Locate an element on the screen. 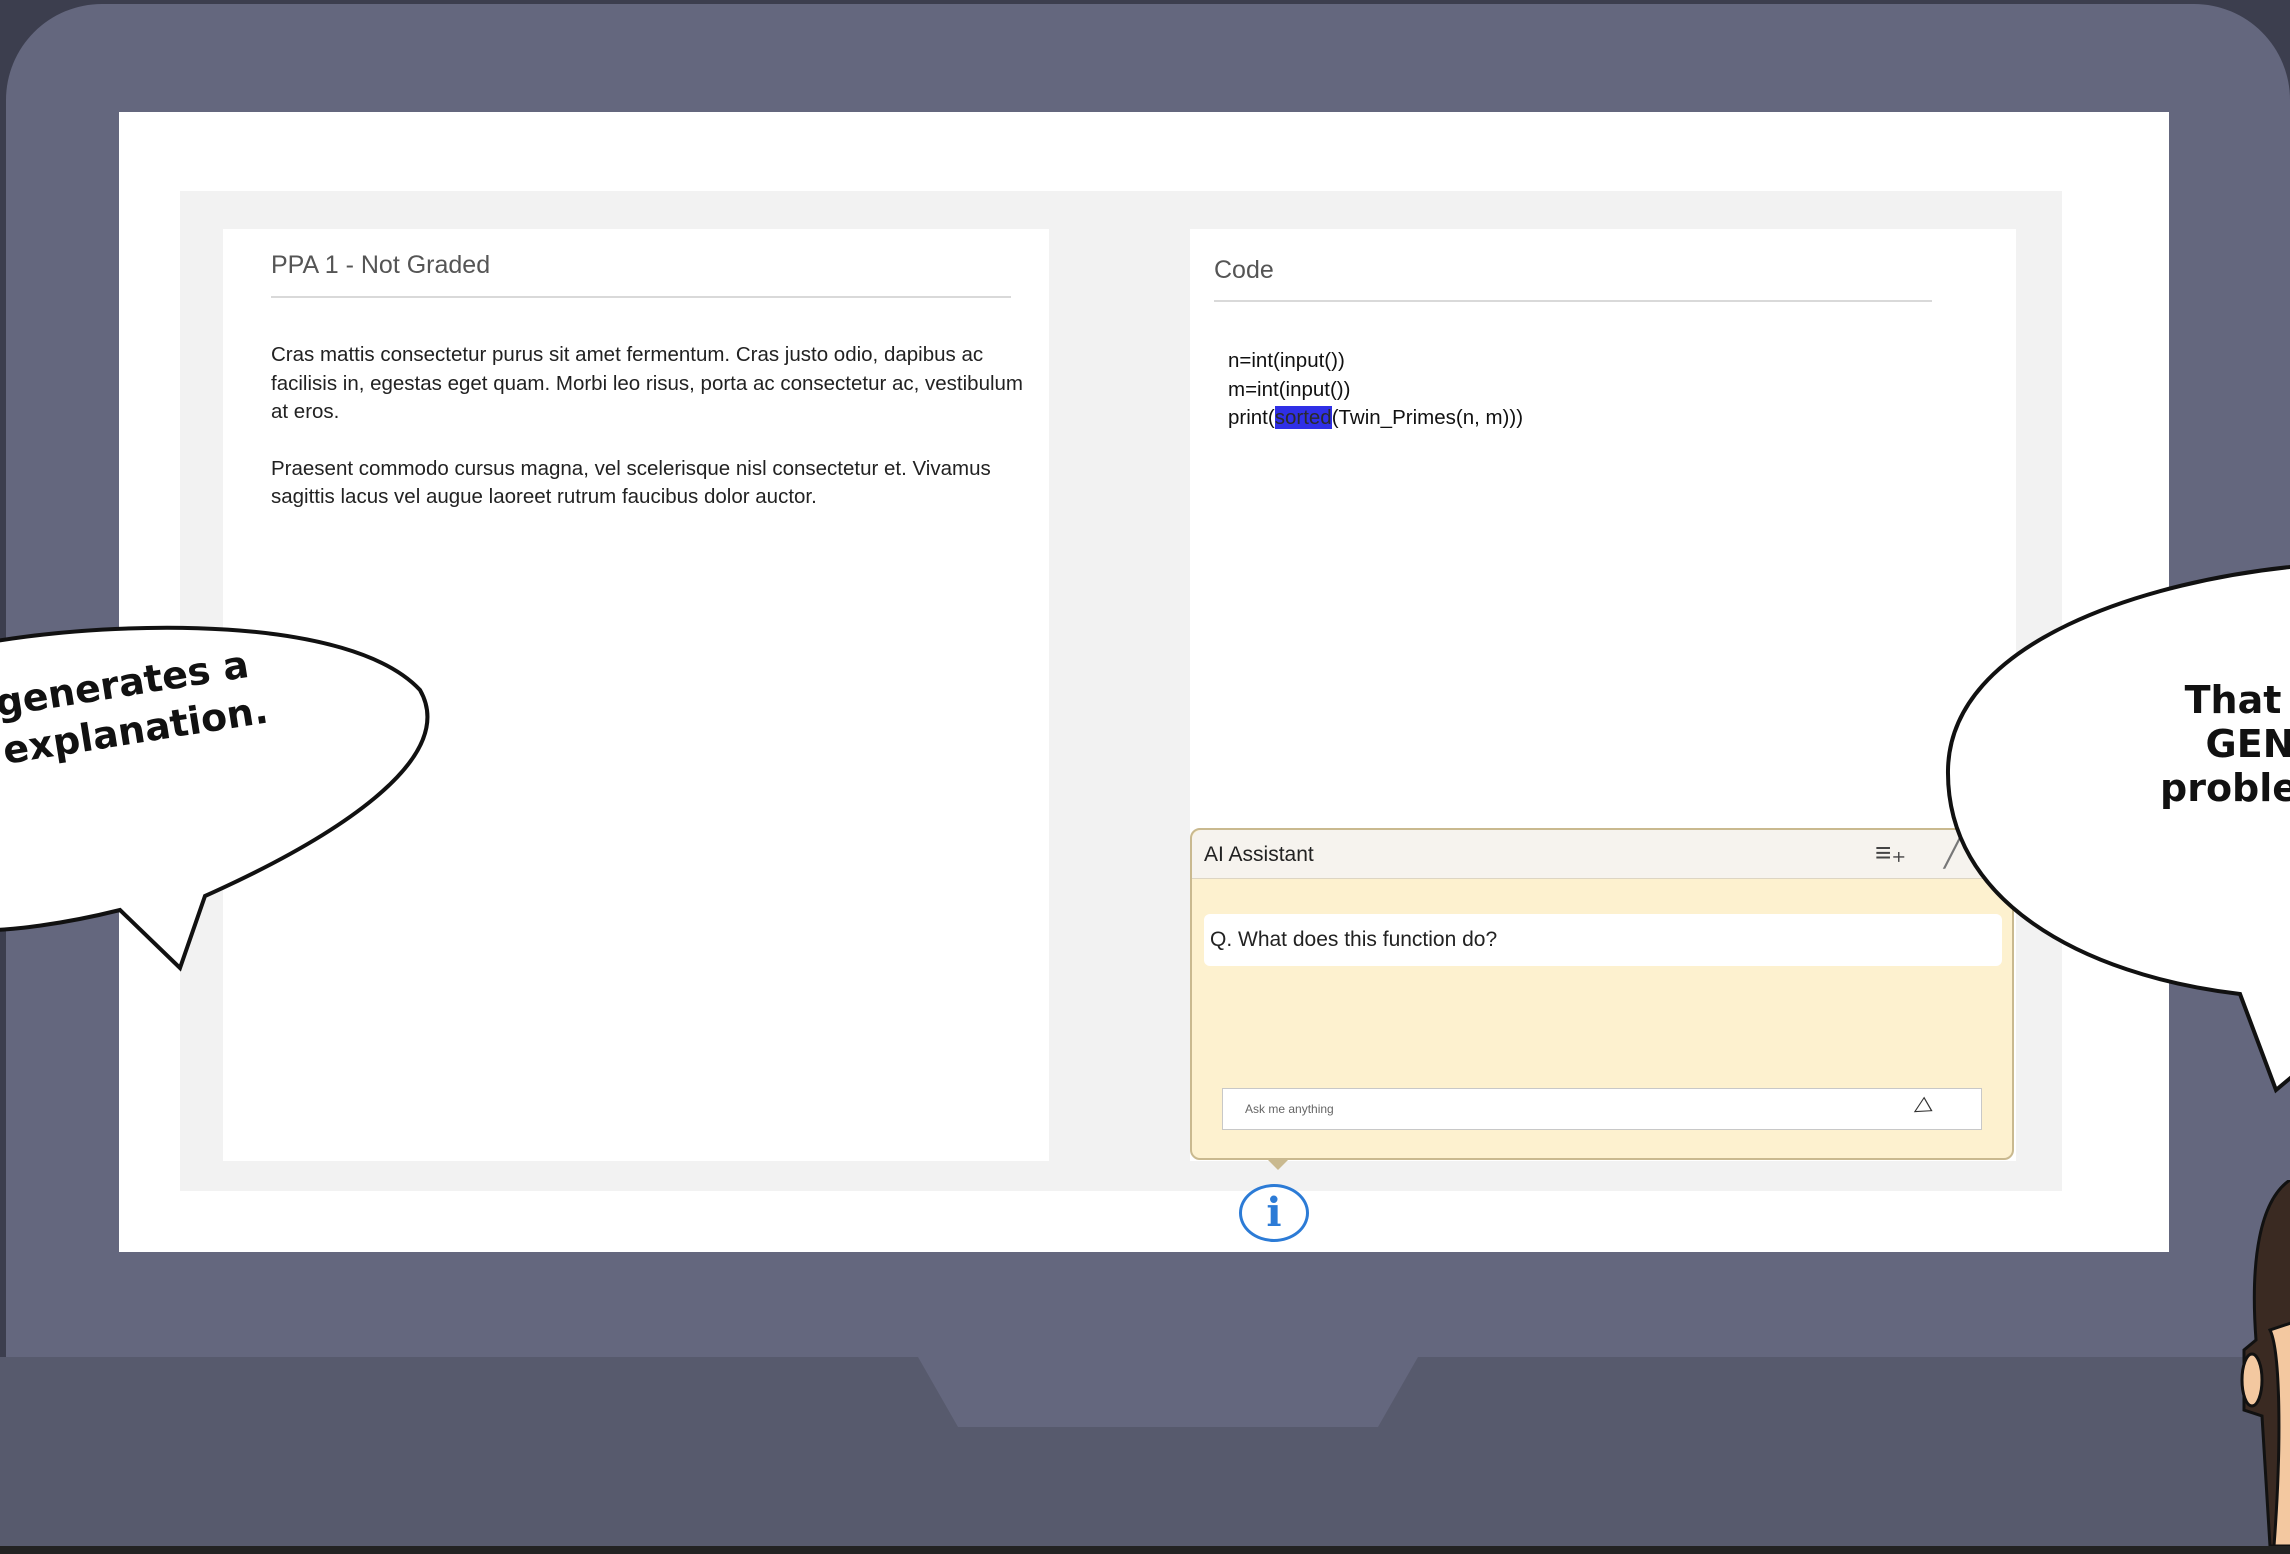 Image resolution: width=2290 pixels, height=1554 pixels. character-illustration is located at coordinates (2265, 1363).